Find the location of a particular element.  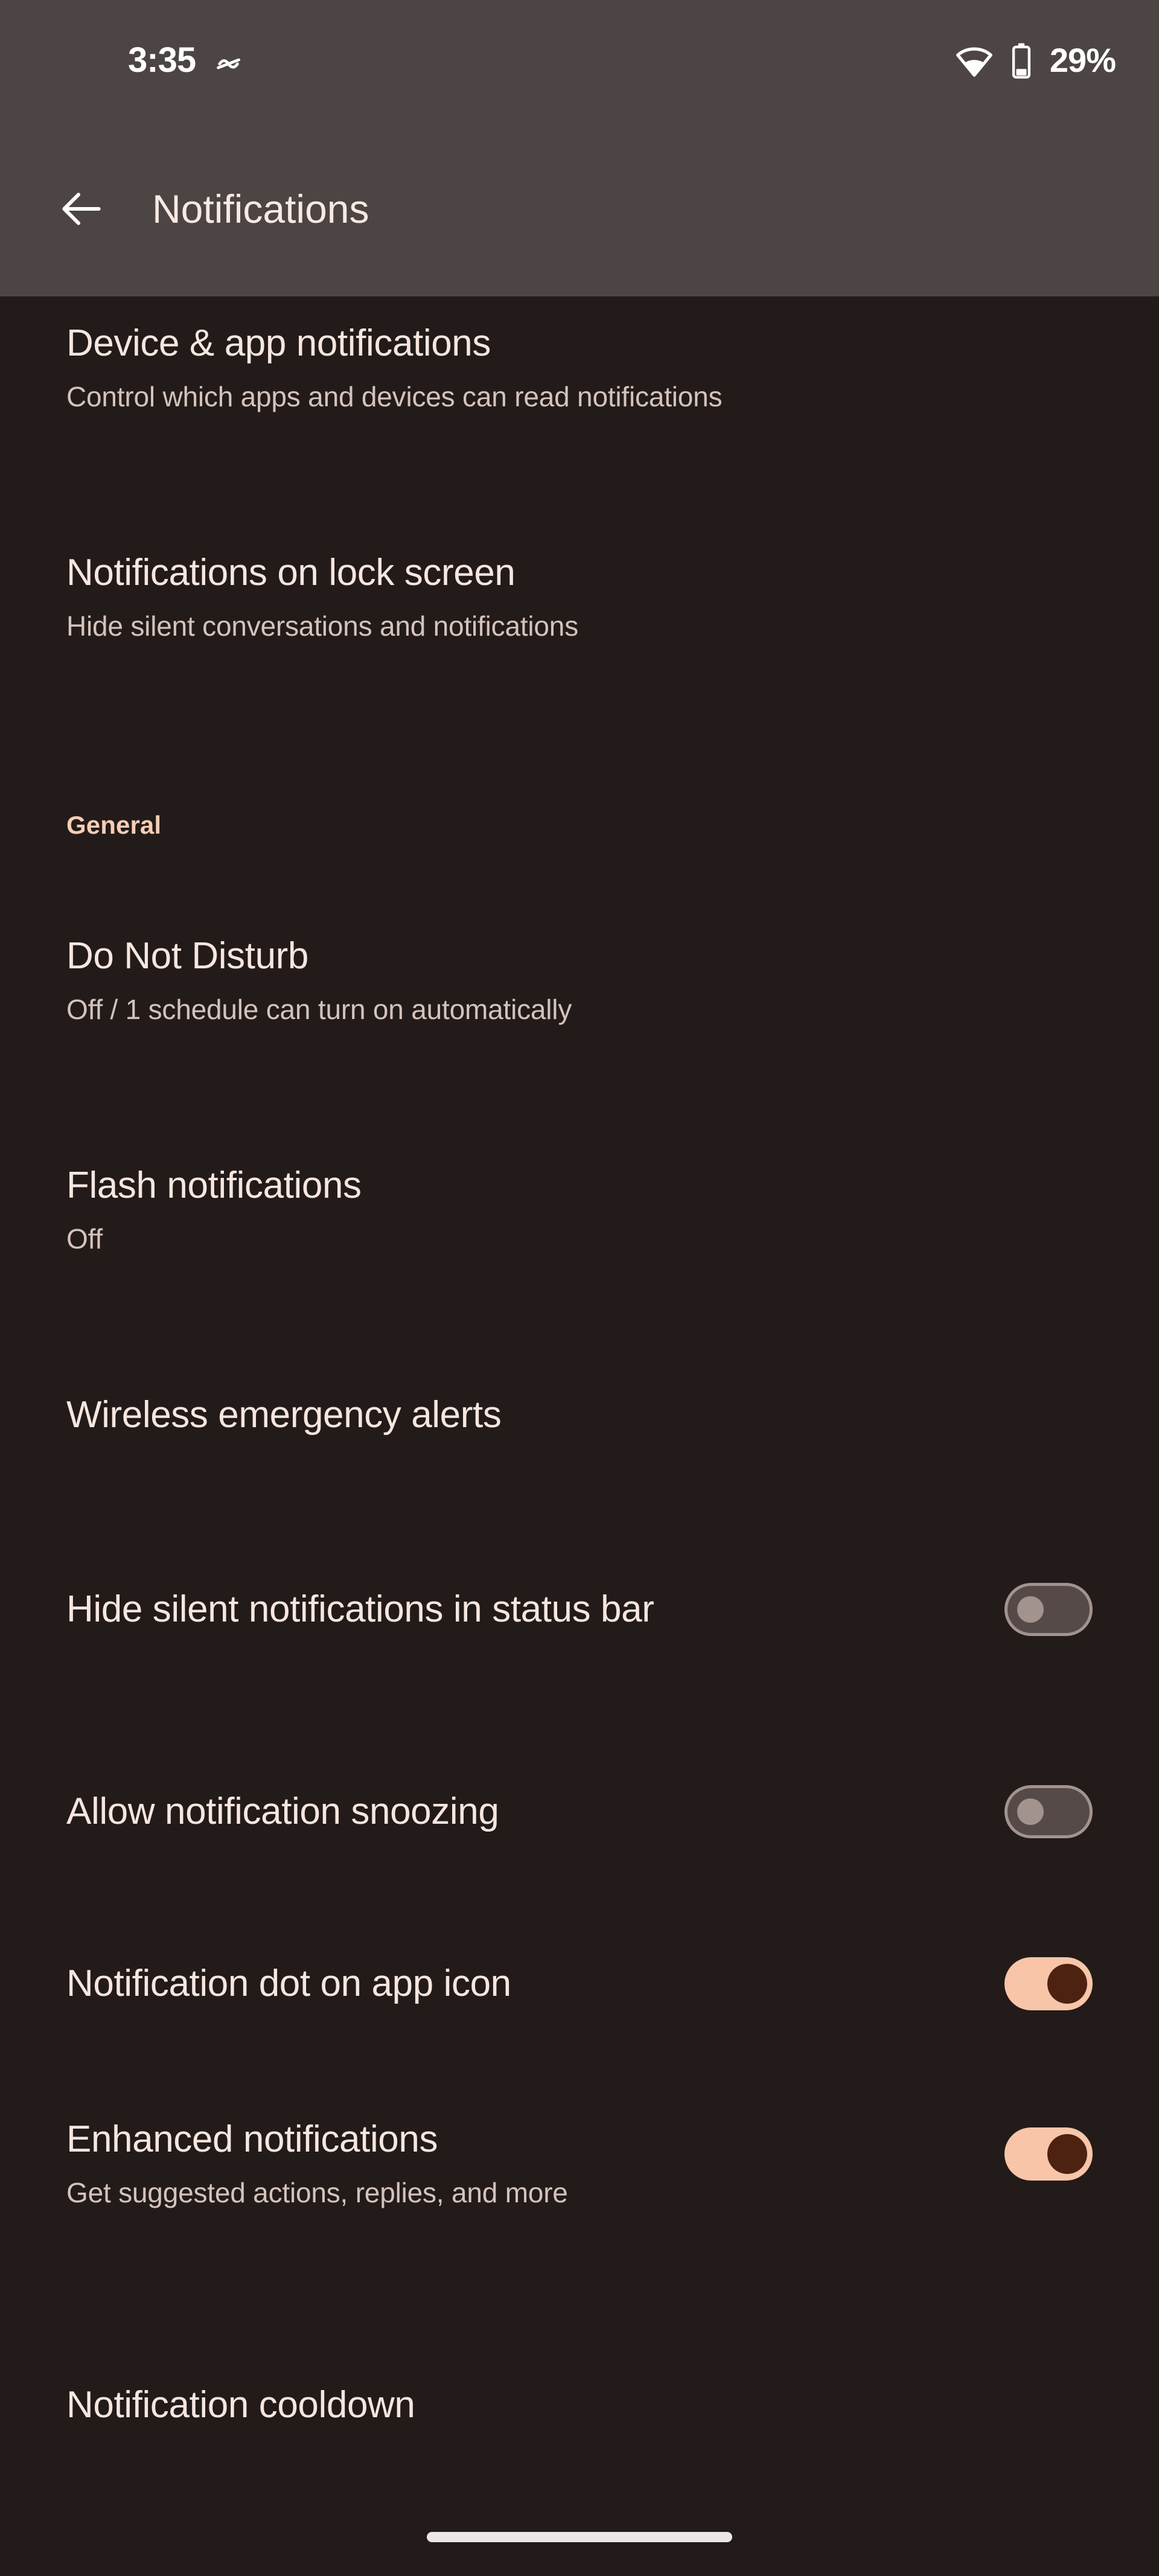

notifications-off-icon is located at coordinates (228, 60).